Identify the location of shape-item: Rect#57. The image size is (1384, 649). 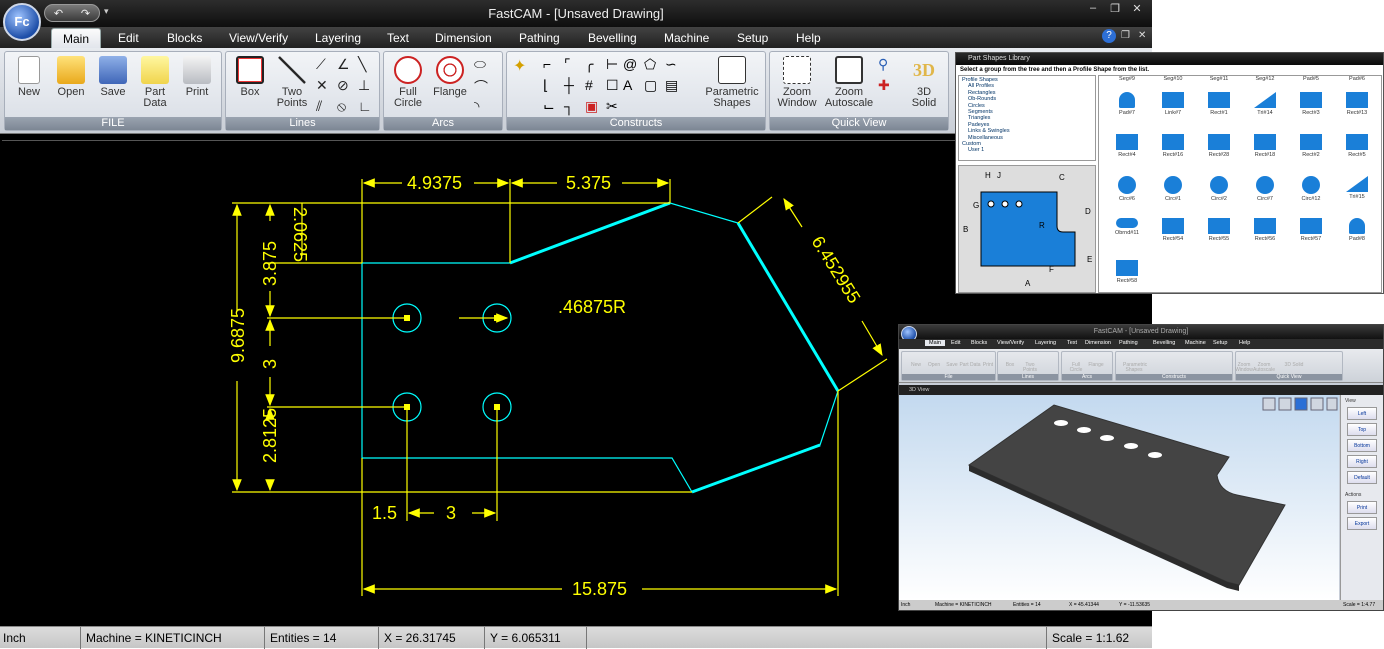
(1311, 235).